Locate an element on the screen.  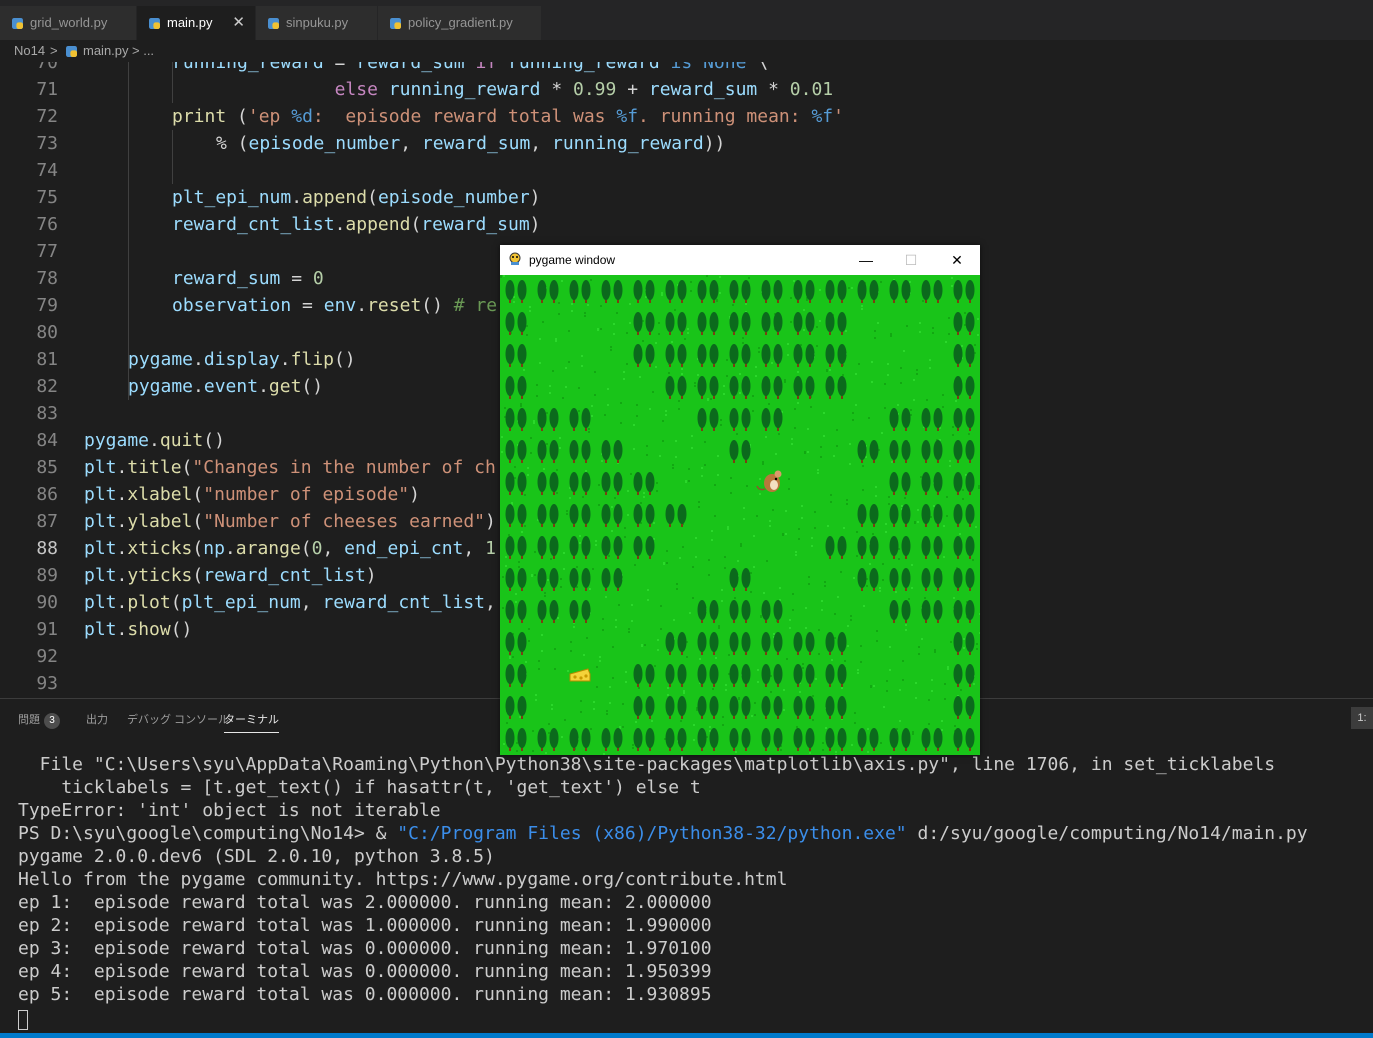
tab-terminal: ターミナル is located at coordinates (251, 722).